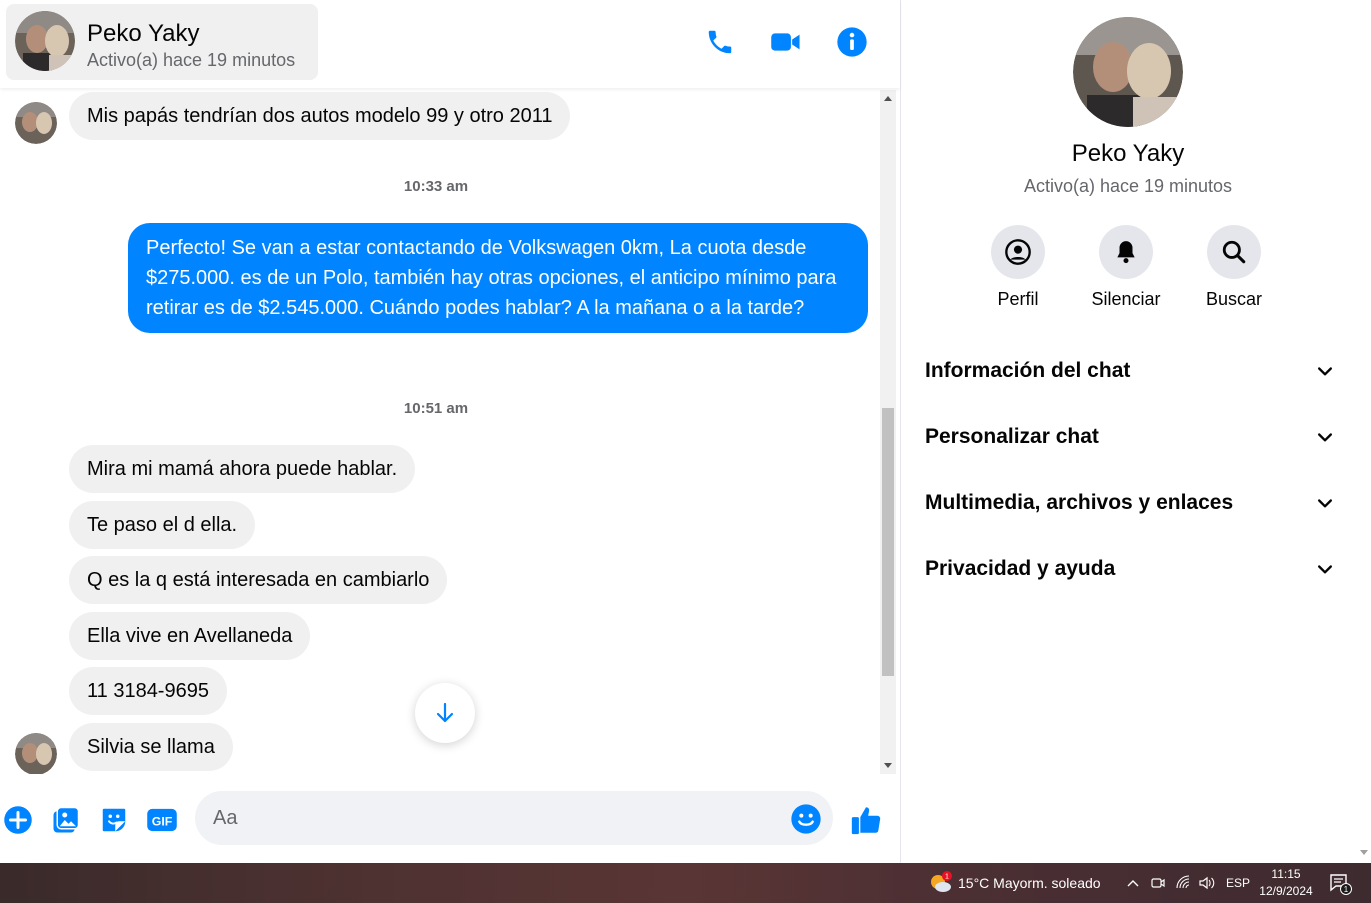 The height and width of the screenshot is (903, 1371). I want to click on info-button, so click(852, 42).